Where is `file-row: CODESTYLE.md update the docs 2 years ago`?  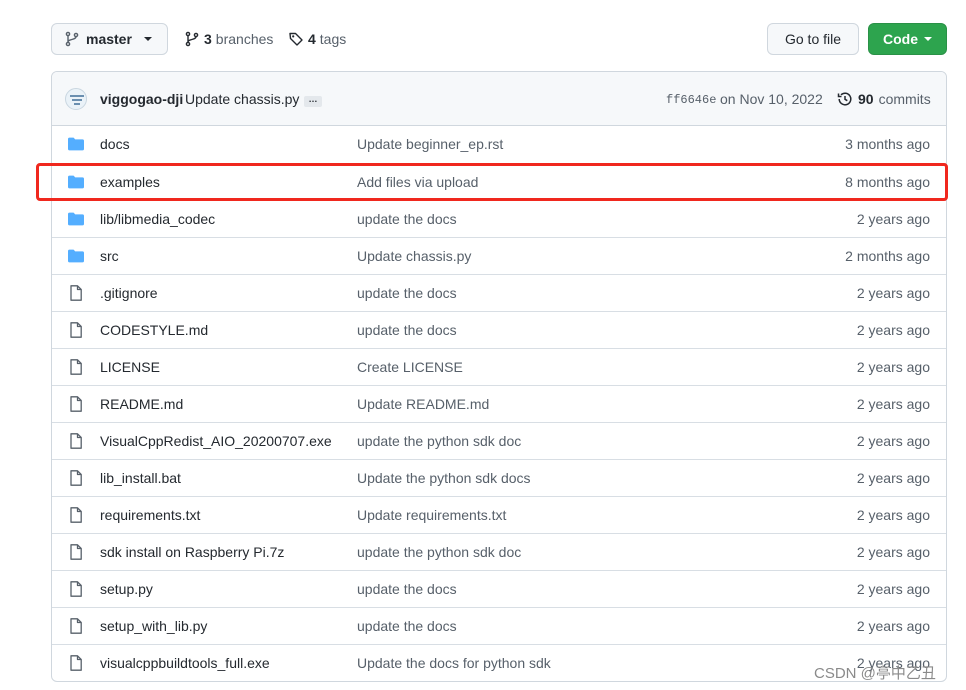
file-row: CODESTYLE.md update the docs 2 years ago is located at coordinates (499, 329).